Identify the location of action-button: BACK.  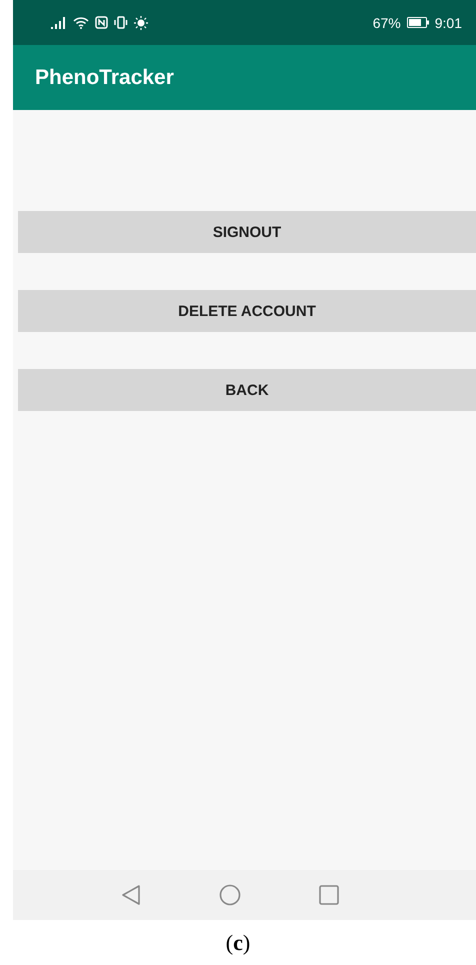
(247, 390).